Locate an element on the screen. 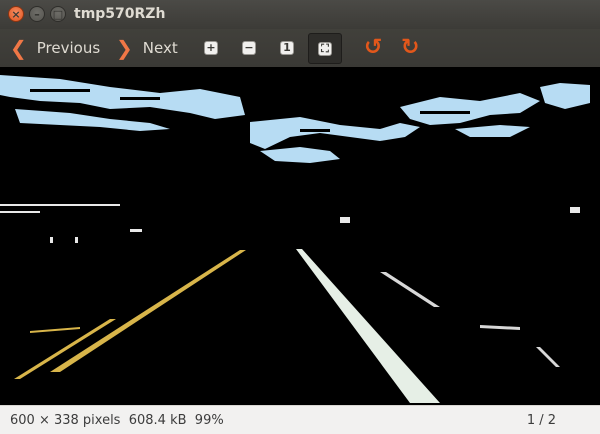  image-dimensions: 600 × 338 pixels is located at coordinates (65, 420).